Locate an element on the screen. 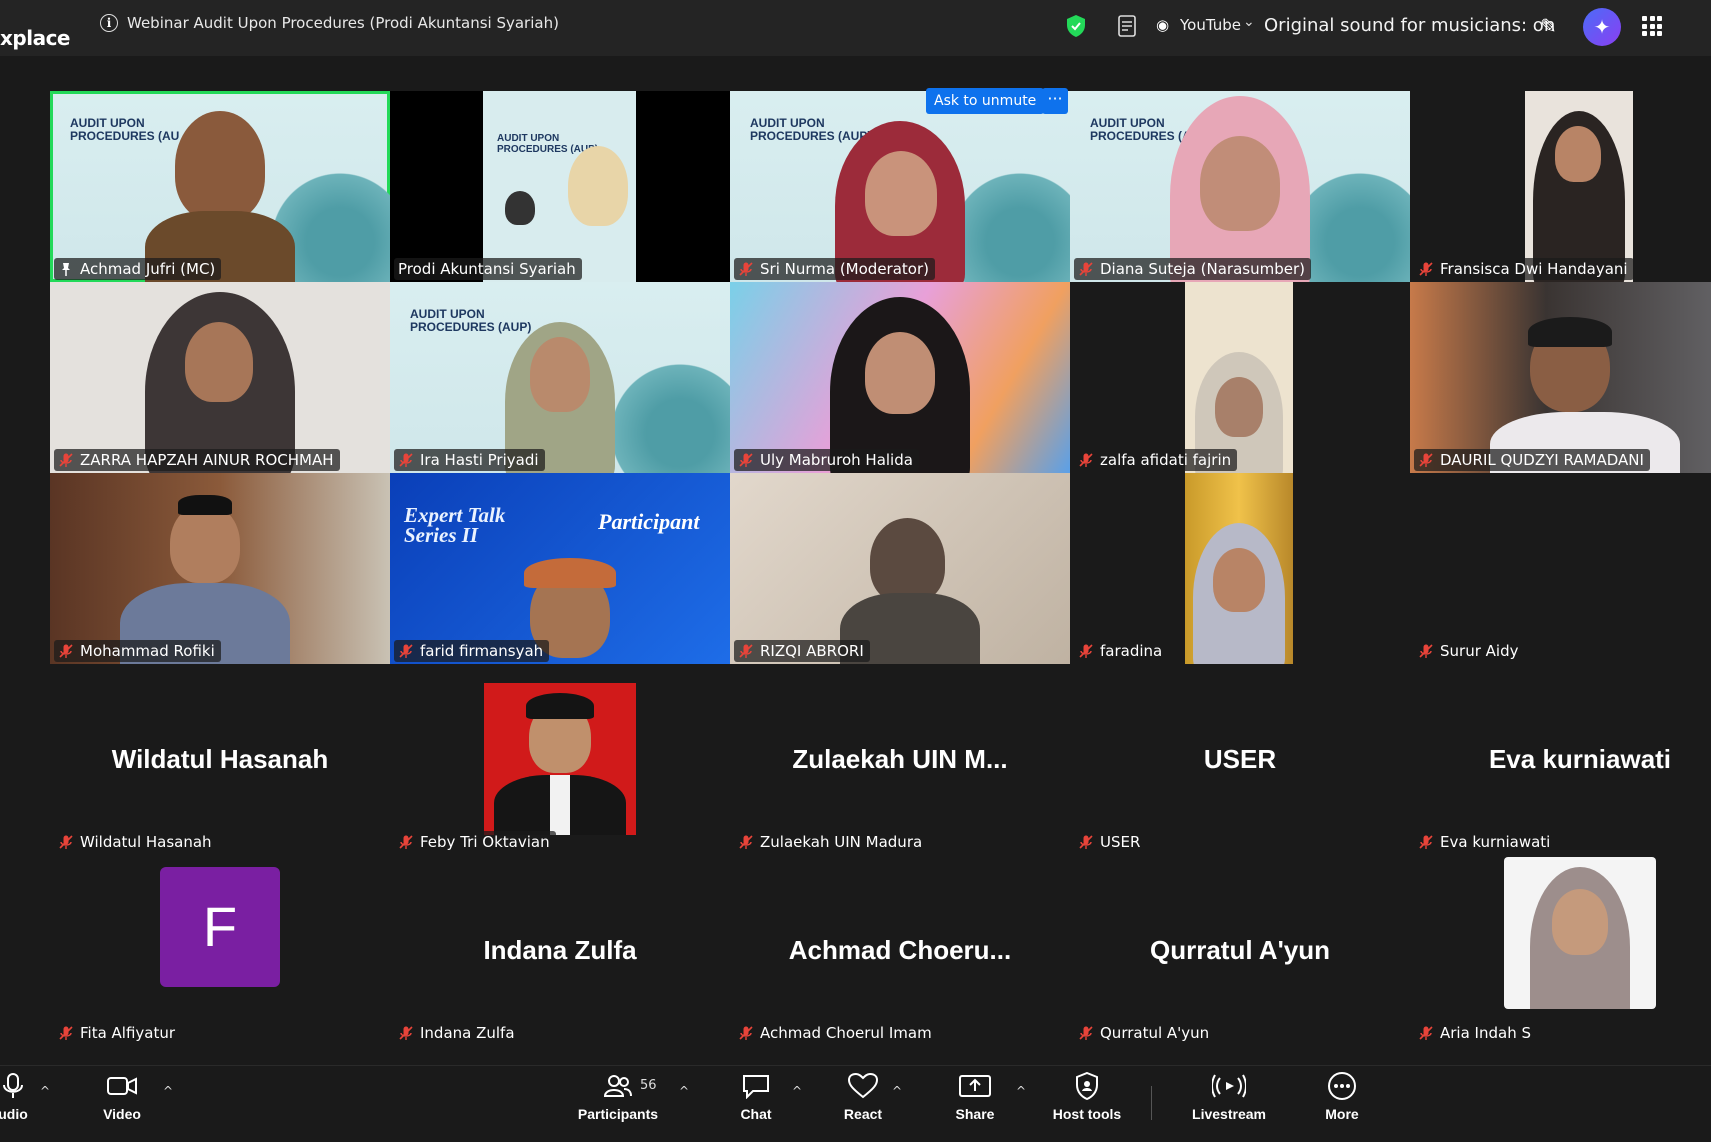  profile-photo is located at coordinates (1580, 933).